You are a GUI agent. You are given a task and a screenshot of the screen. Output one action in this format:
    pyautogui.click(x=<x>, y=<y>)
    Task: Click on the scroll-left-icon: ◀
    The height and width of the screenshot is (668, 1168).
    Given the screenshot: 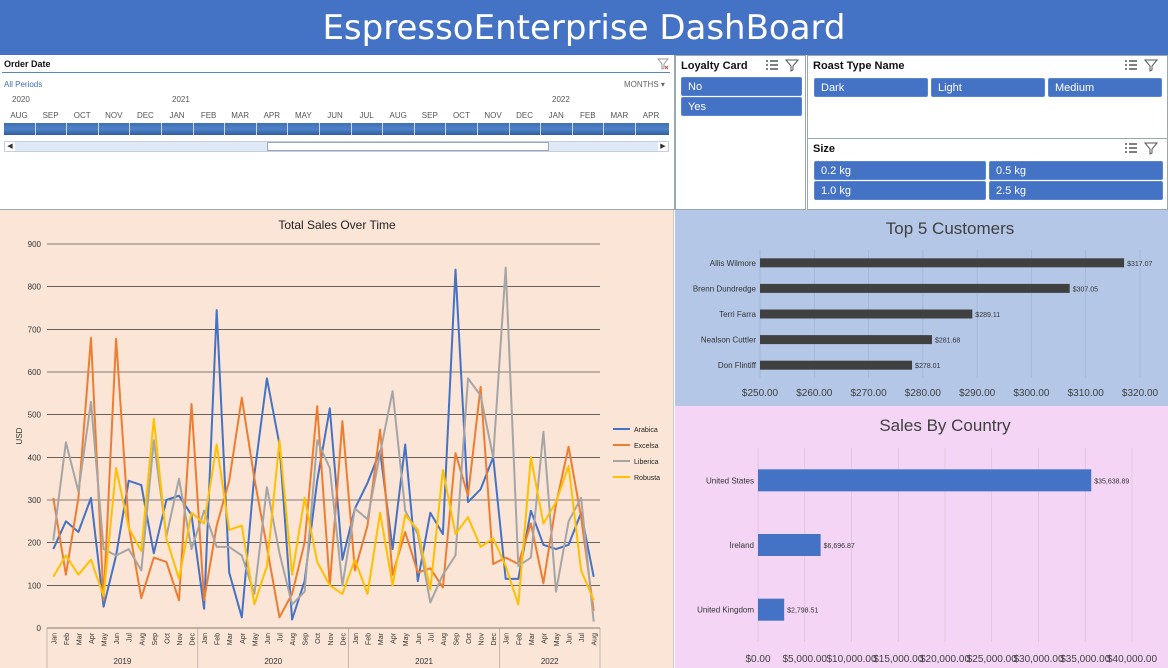 What is the action you would take?
    pyautogui.click(x=10, y=146)
    